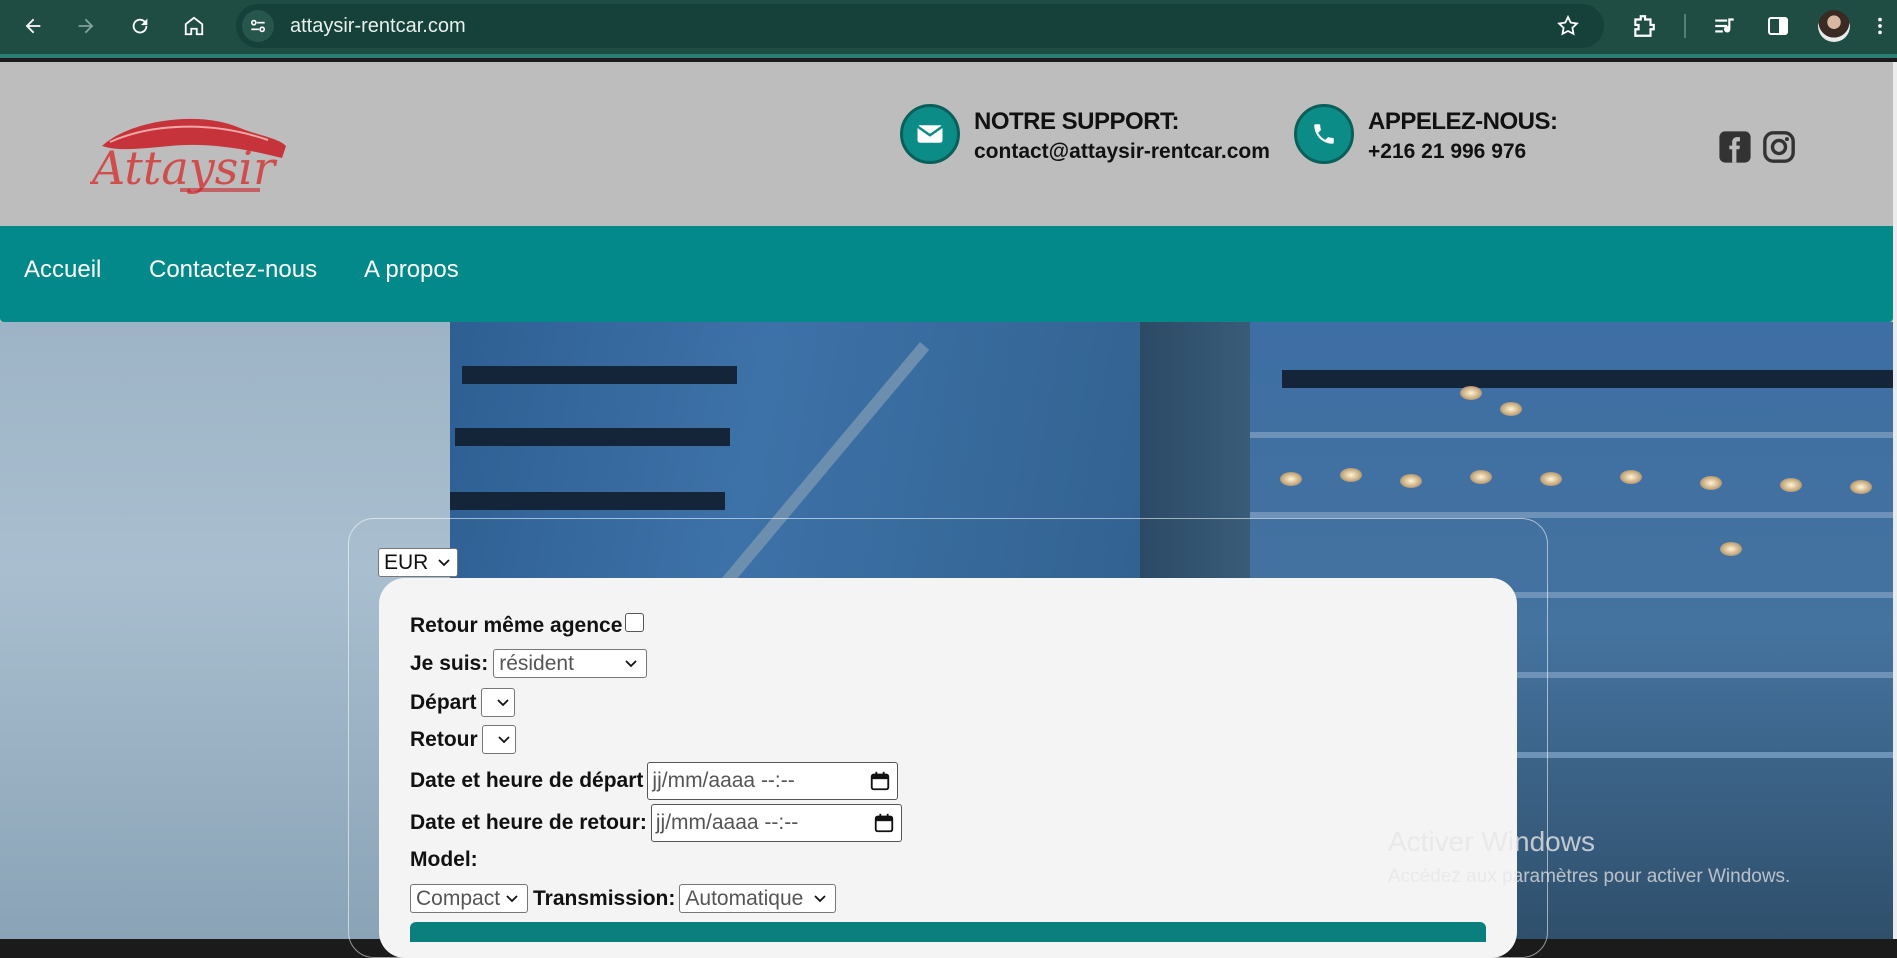 Image resolution: width=1897 pixels, height=958 pixels. What do you see at coordinates (527, 780) in the screenshot?
I see `departure-datetime-label: Date et heure de départ` at bounding box center [527, 780].